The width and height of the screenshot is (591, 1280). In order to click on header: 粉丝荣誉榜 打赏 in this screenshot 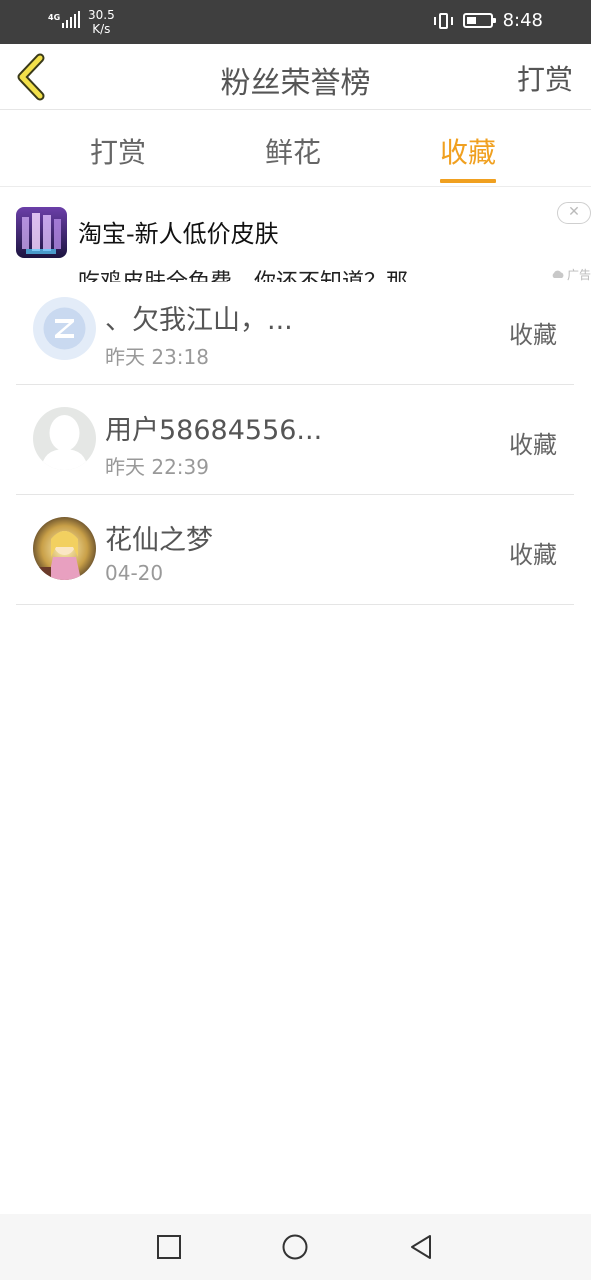, I will do `click(295, 77)`.